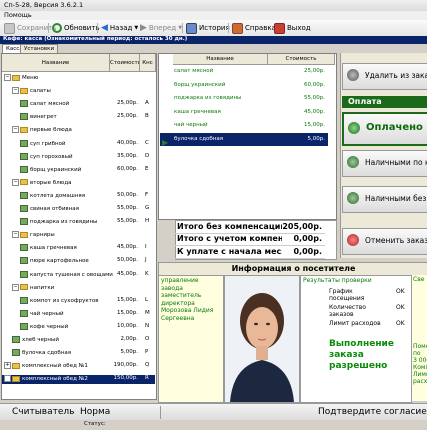 The height and width of the screenshot is (430, 427). Describe the element at coordinates (71, 274) in the screenshot. I see `menu-item-name: капуста тушеная с овощами` at that location.